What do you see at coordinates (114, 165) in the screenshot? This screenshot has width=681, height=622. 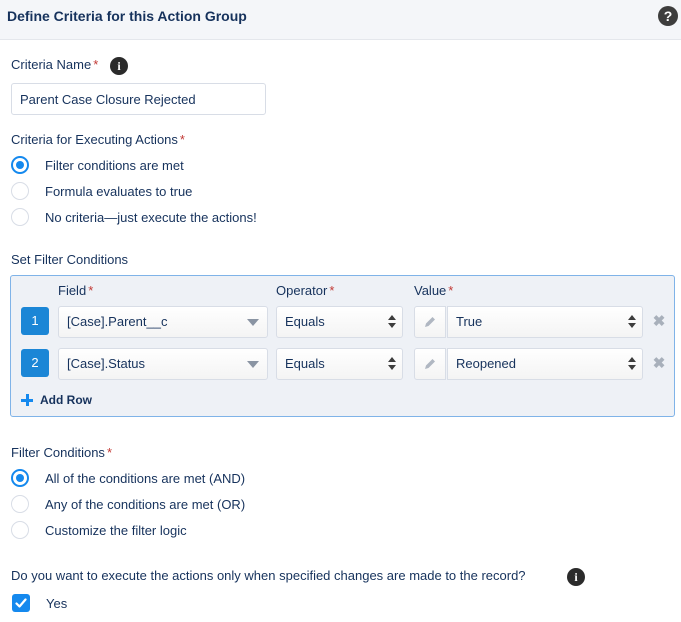 I see `radio-label: Filter conditions are met` at bounding box center [114, 165].